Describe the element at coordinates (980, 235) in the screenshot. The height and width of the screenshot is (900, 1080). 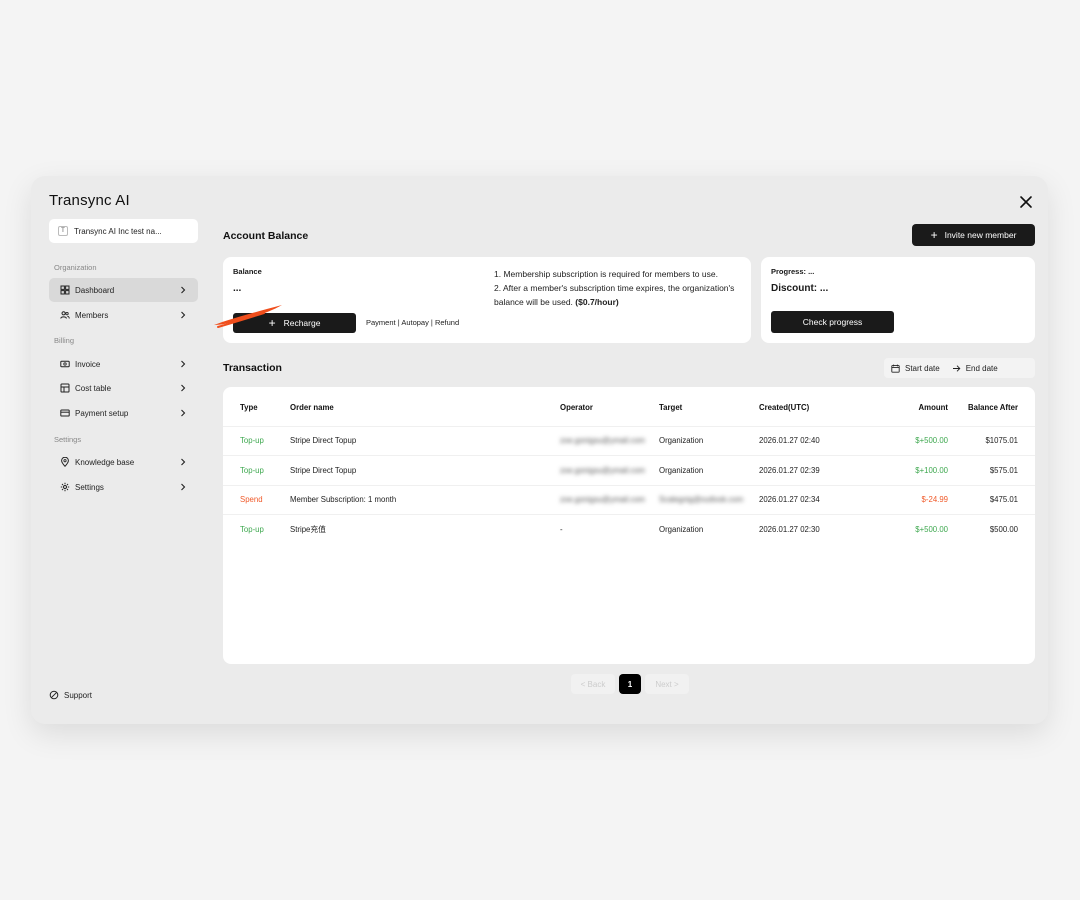
I see `invite-member-label: Invite new member` at that location.